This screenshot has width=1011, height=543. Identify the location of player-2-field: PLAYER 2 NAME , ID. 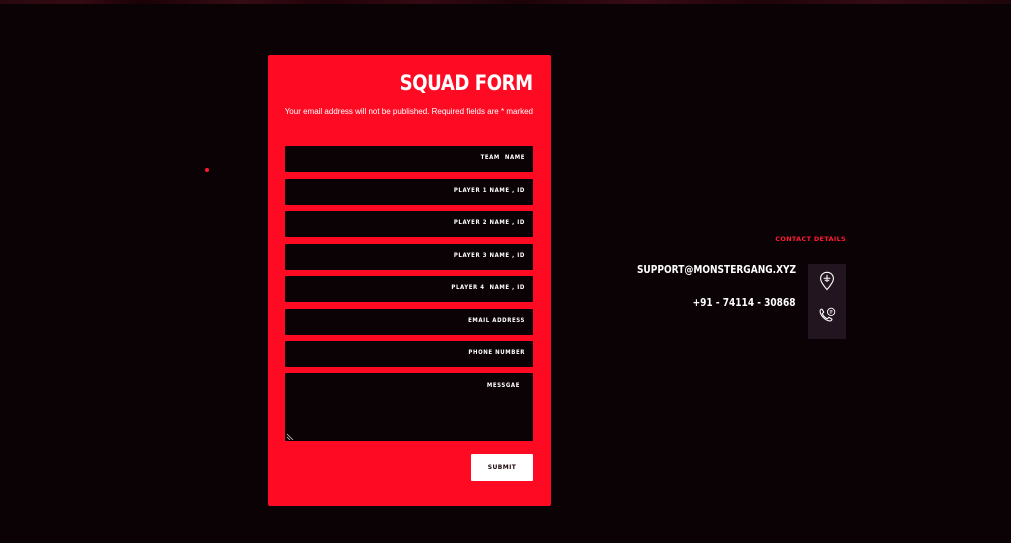
(409, 224).